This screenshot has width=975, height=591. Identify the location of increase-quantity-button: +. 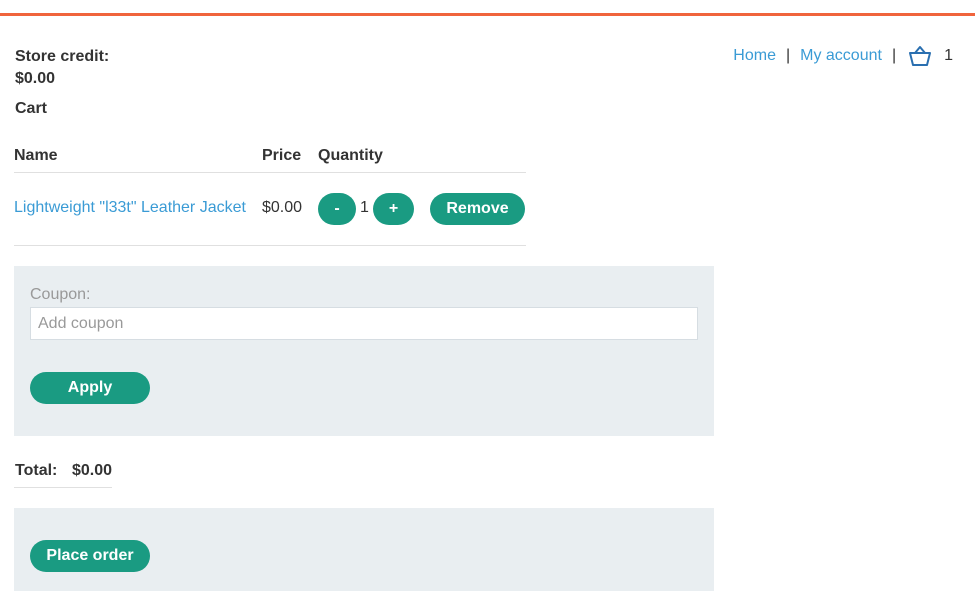
(393, 209).